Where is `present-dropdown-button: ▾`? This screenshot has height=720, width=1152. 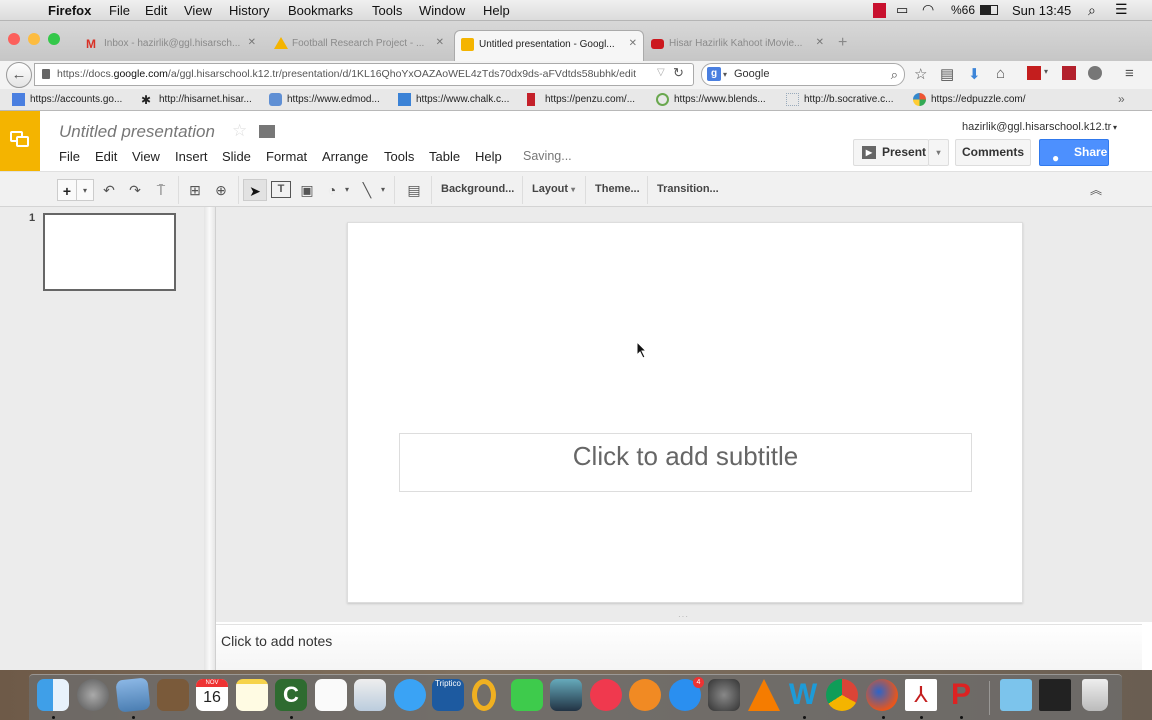
present-dropdown-button: ▾ is located at coordinates (938, 152).